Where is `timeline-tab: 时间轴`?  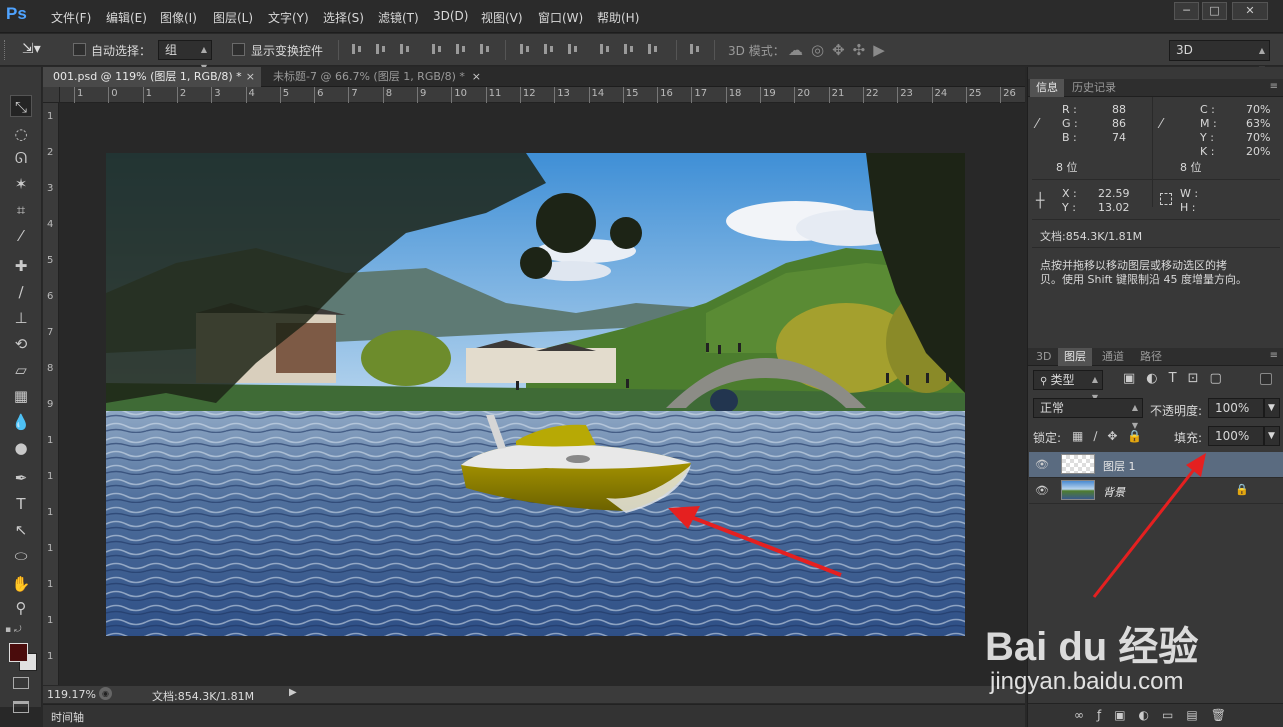
timeline-tab: 时间轴 is located at coordinates (67, 717).